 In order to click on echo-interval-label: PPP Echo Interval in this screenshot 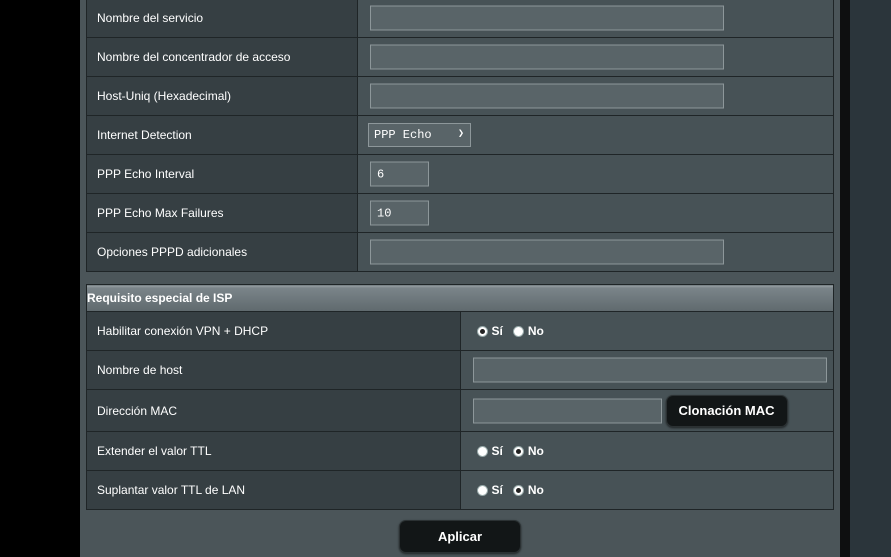, I will do `click(222, 174)`.